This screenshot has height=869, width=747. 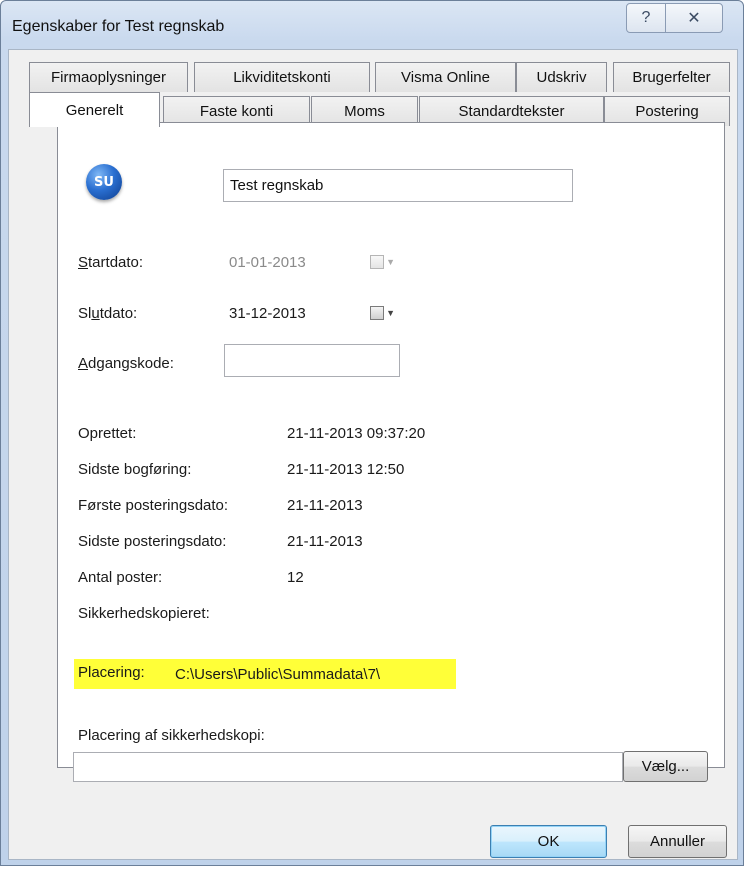 I want to click on tab-label: Likviditetskonti, so click(x=282, y=77).